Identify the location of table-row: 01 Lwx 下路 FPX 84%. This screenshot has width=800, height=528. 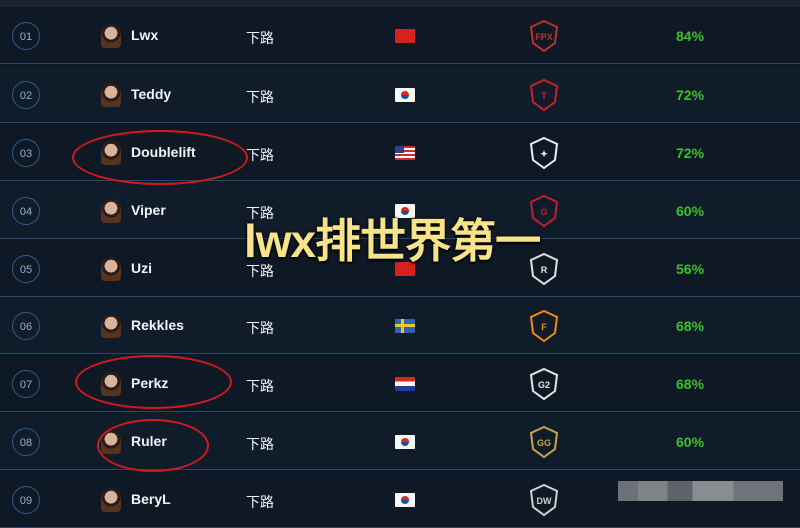
(400, 35).